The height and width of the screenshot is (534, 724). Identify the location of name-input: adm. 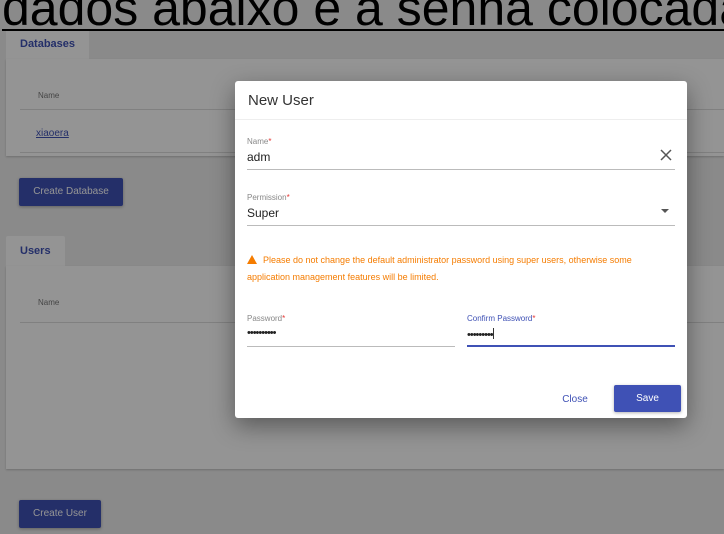
(461, 157).